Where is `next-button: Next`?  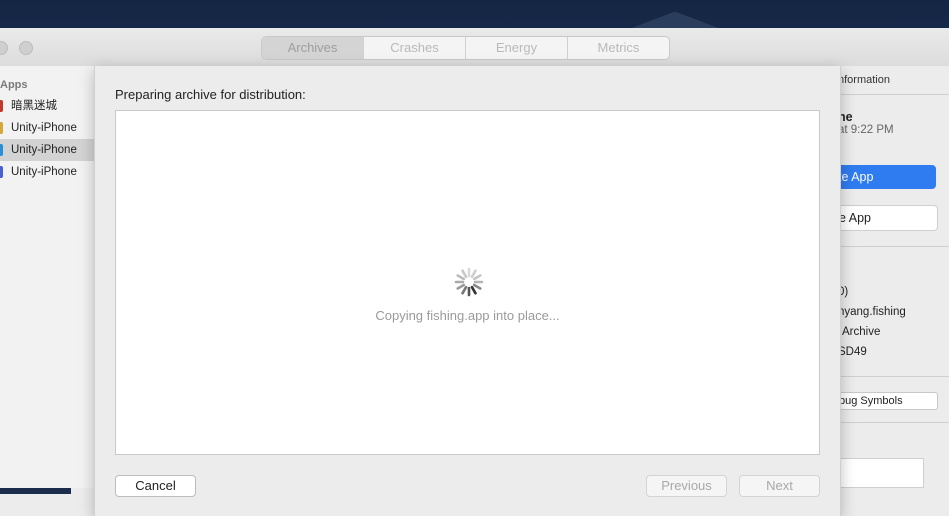
next-button: Next is located at coordinates (779, 486).